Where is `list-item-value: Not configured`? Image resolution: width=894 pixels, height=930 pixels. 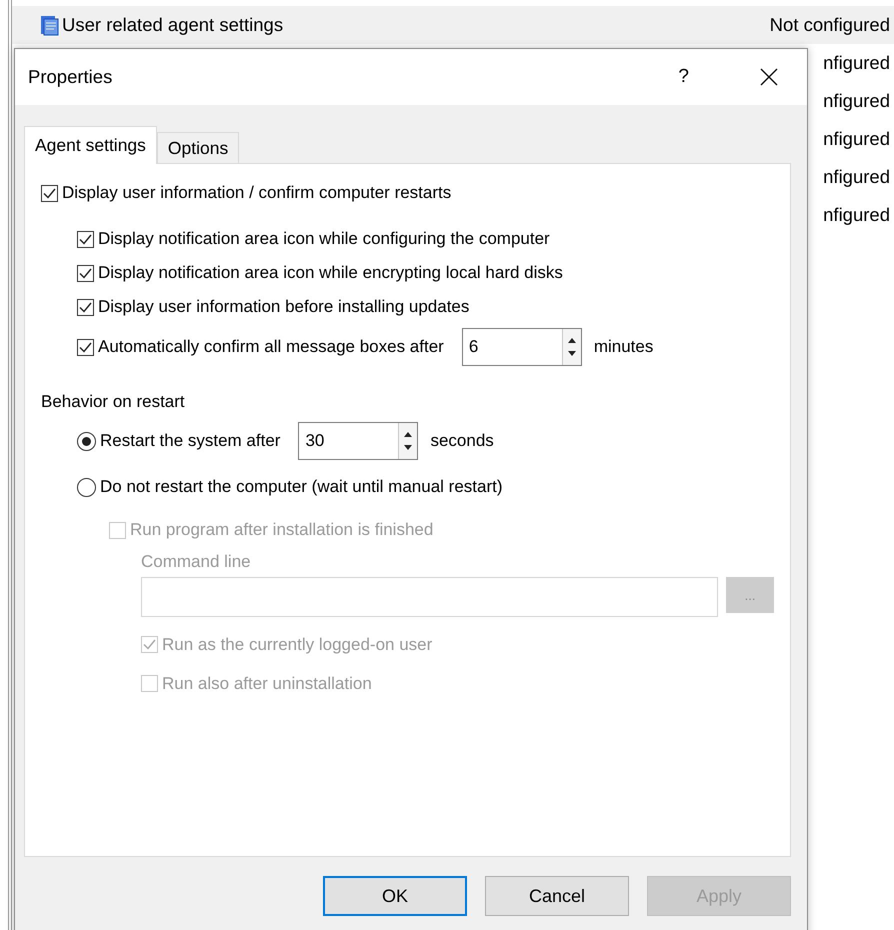
list-item-value: Not configured is located at coordinates (830, 25).